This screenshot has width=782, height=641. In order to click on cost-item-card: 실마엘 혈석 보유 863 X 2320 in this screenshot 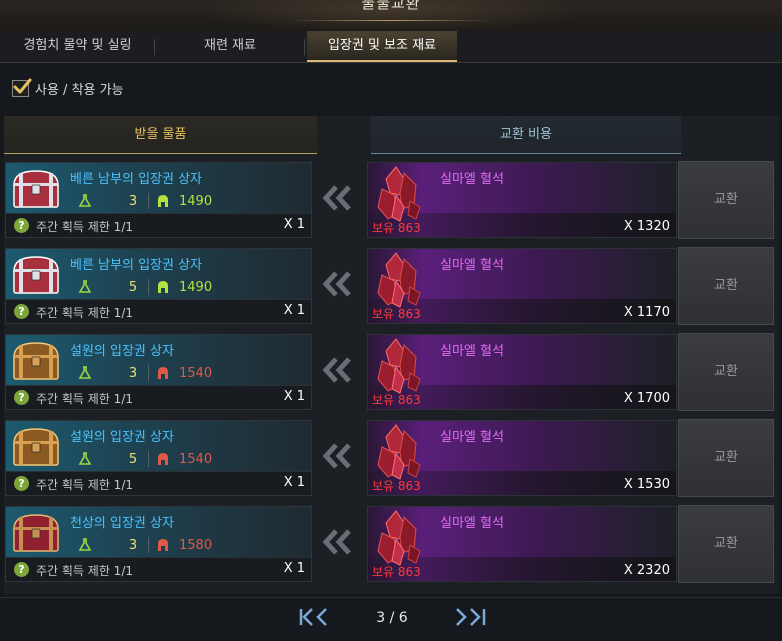, I will do `click(522, 544)`.